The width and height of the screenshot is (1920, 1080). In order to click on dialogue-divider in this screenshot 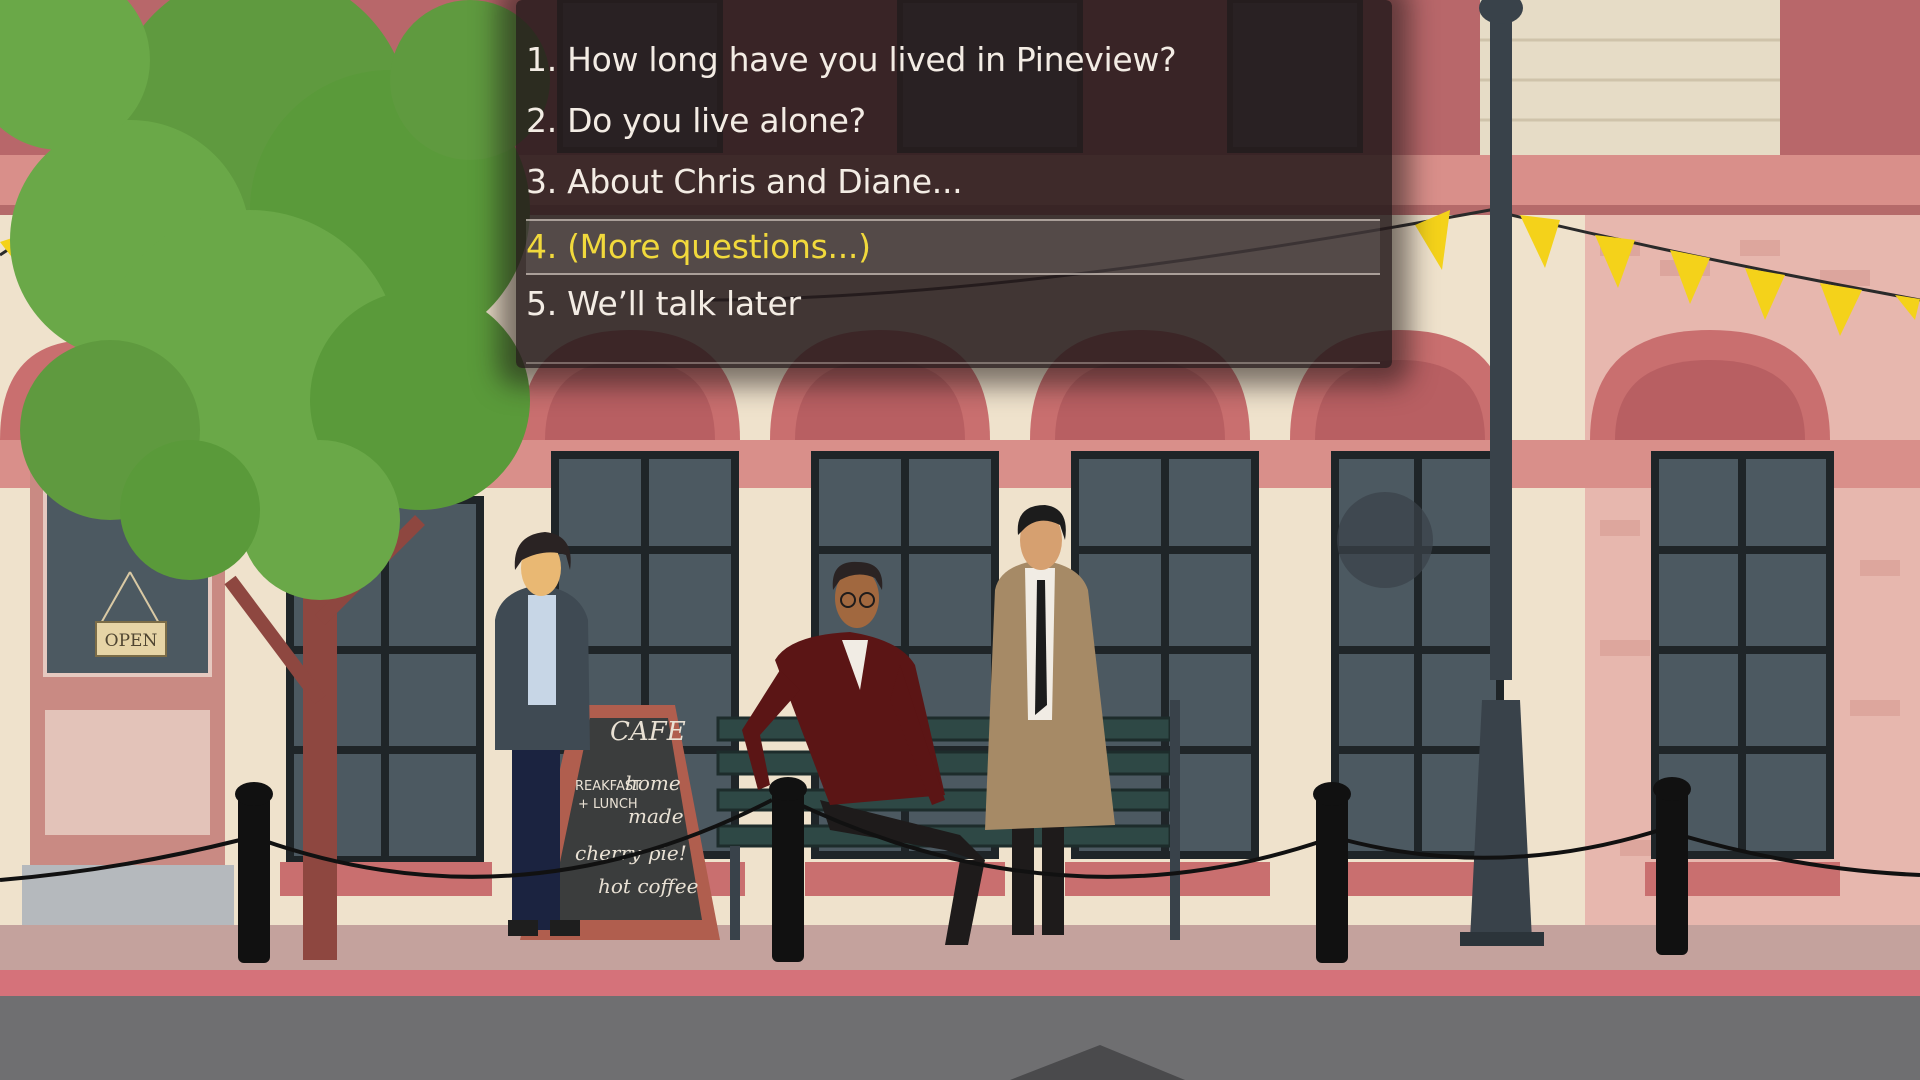, I will do `click(953, 363)`.